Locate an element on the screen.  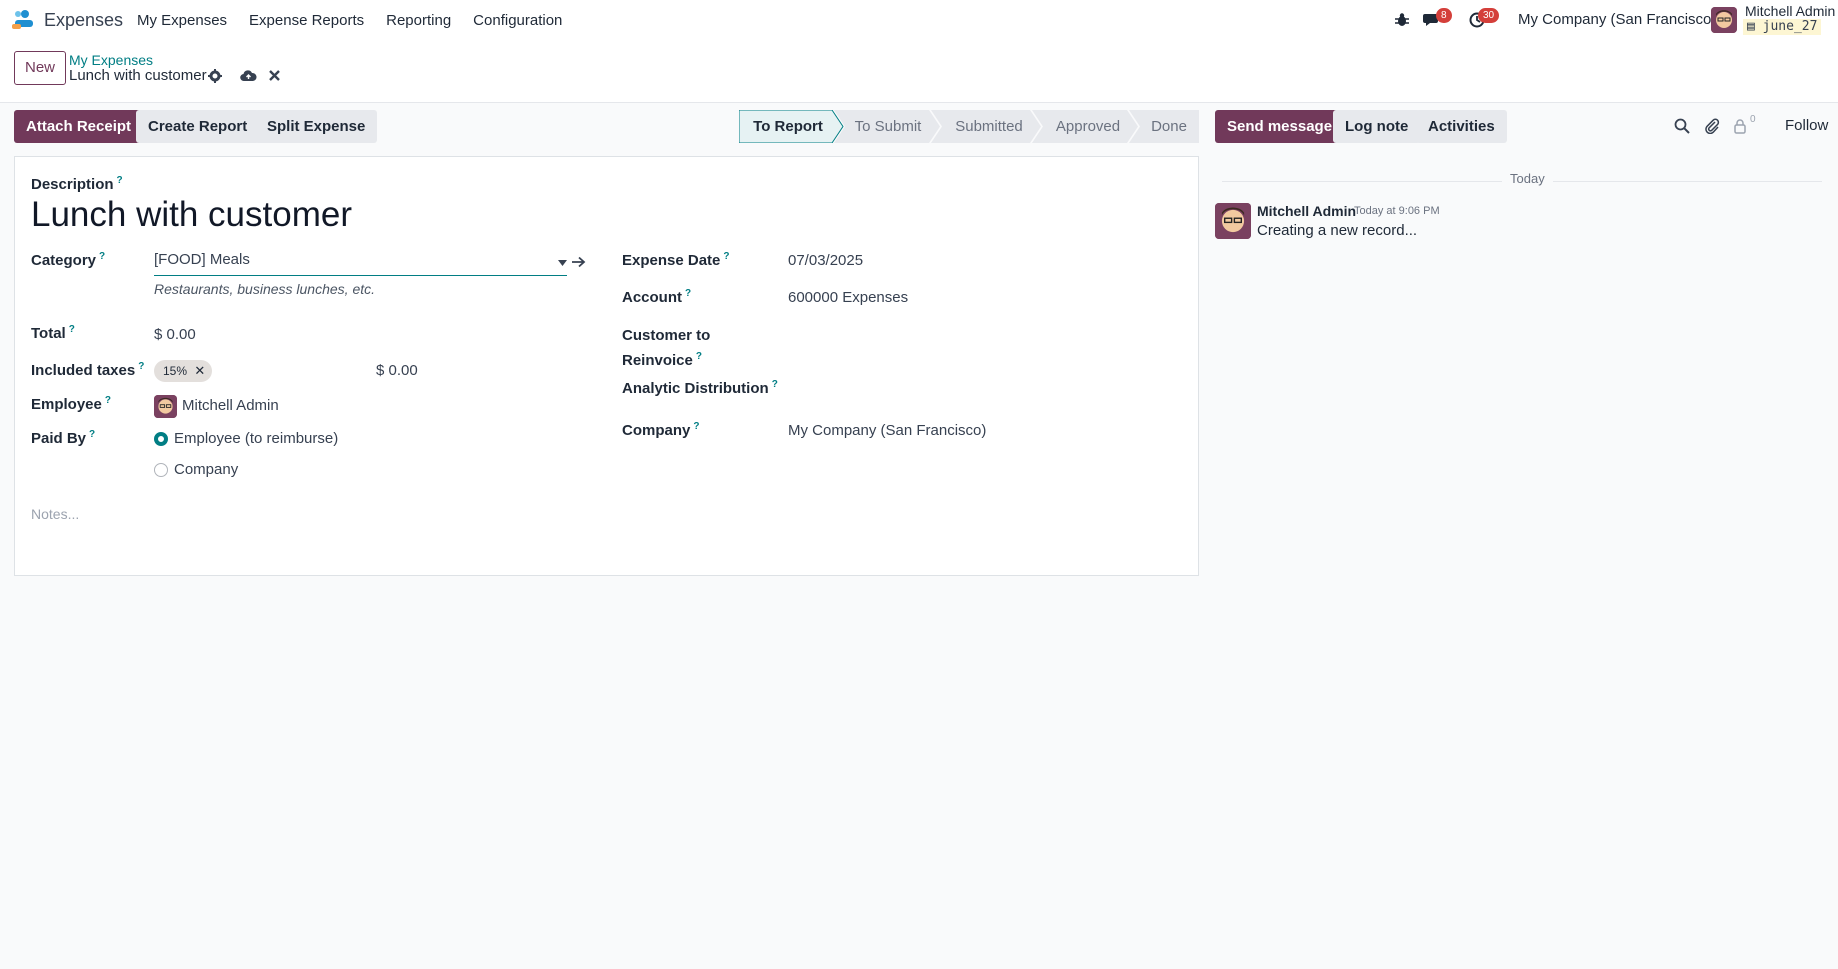
user-name: Mitchell Admin is located at coordinates (1790, 11).